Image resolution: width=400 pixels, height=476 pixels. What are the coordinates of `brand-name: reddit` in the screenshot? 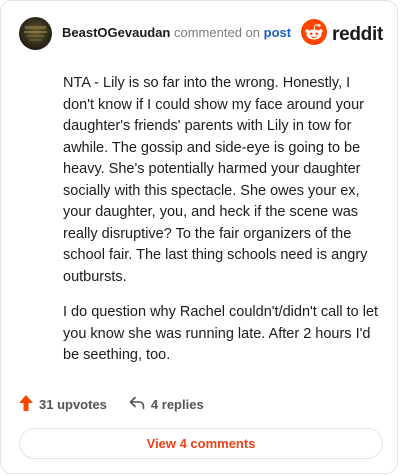 It's located at (357, 34).